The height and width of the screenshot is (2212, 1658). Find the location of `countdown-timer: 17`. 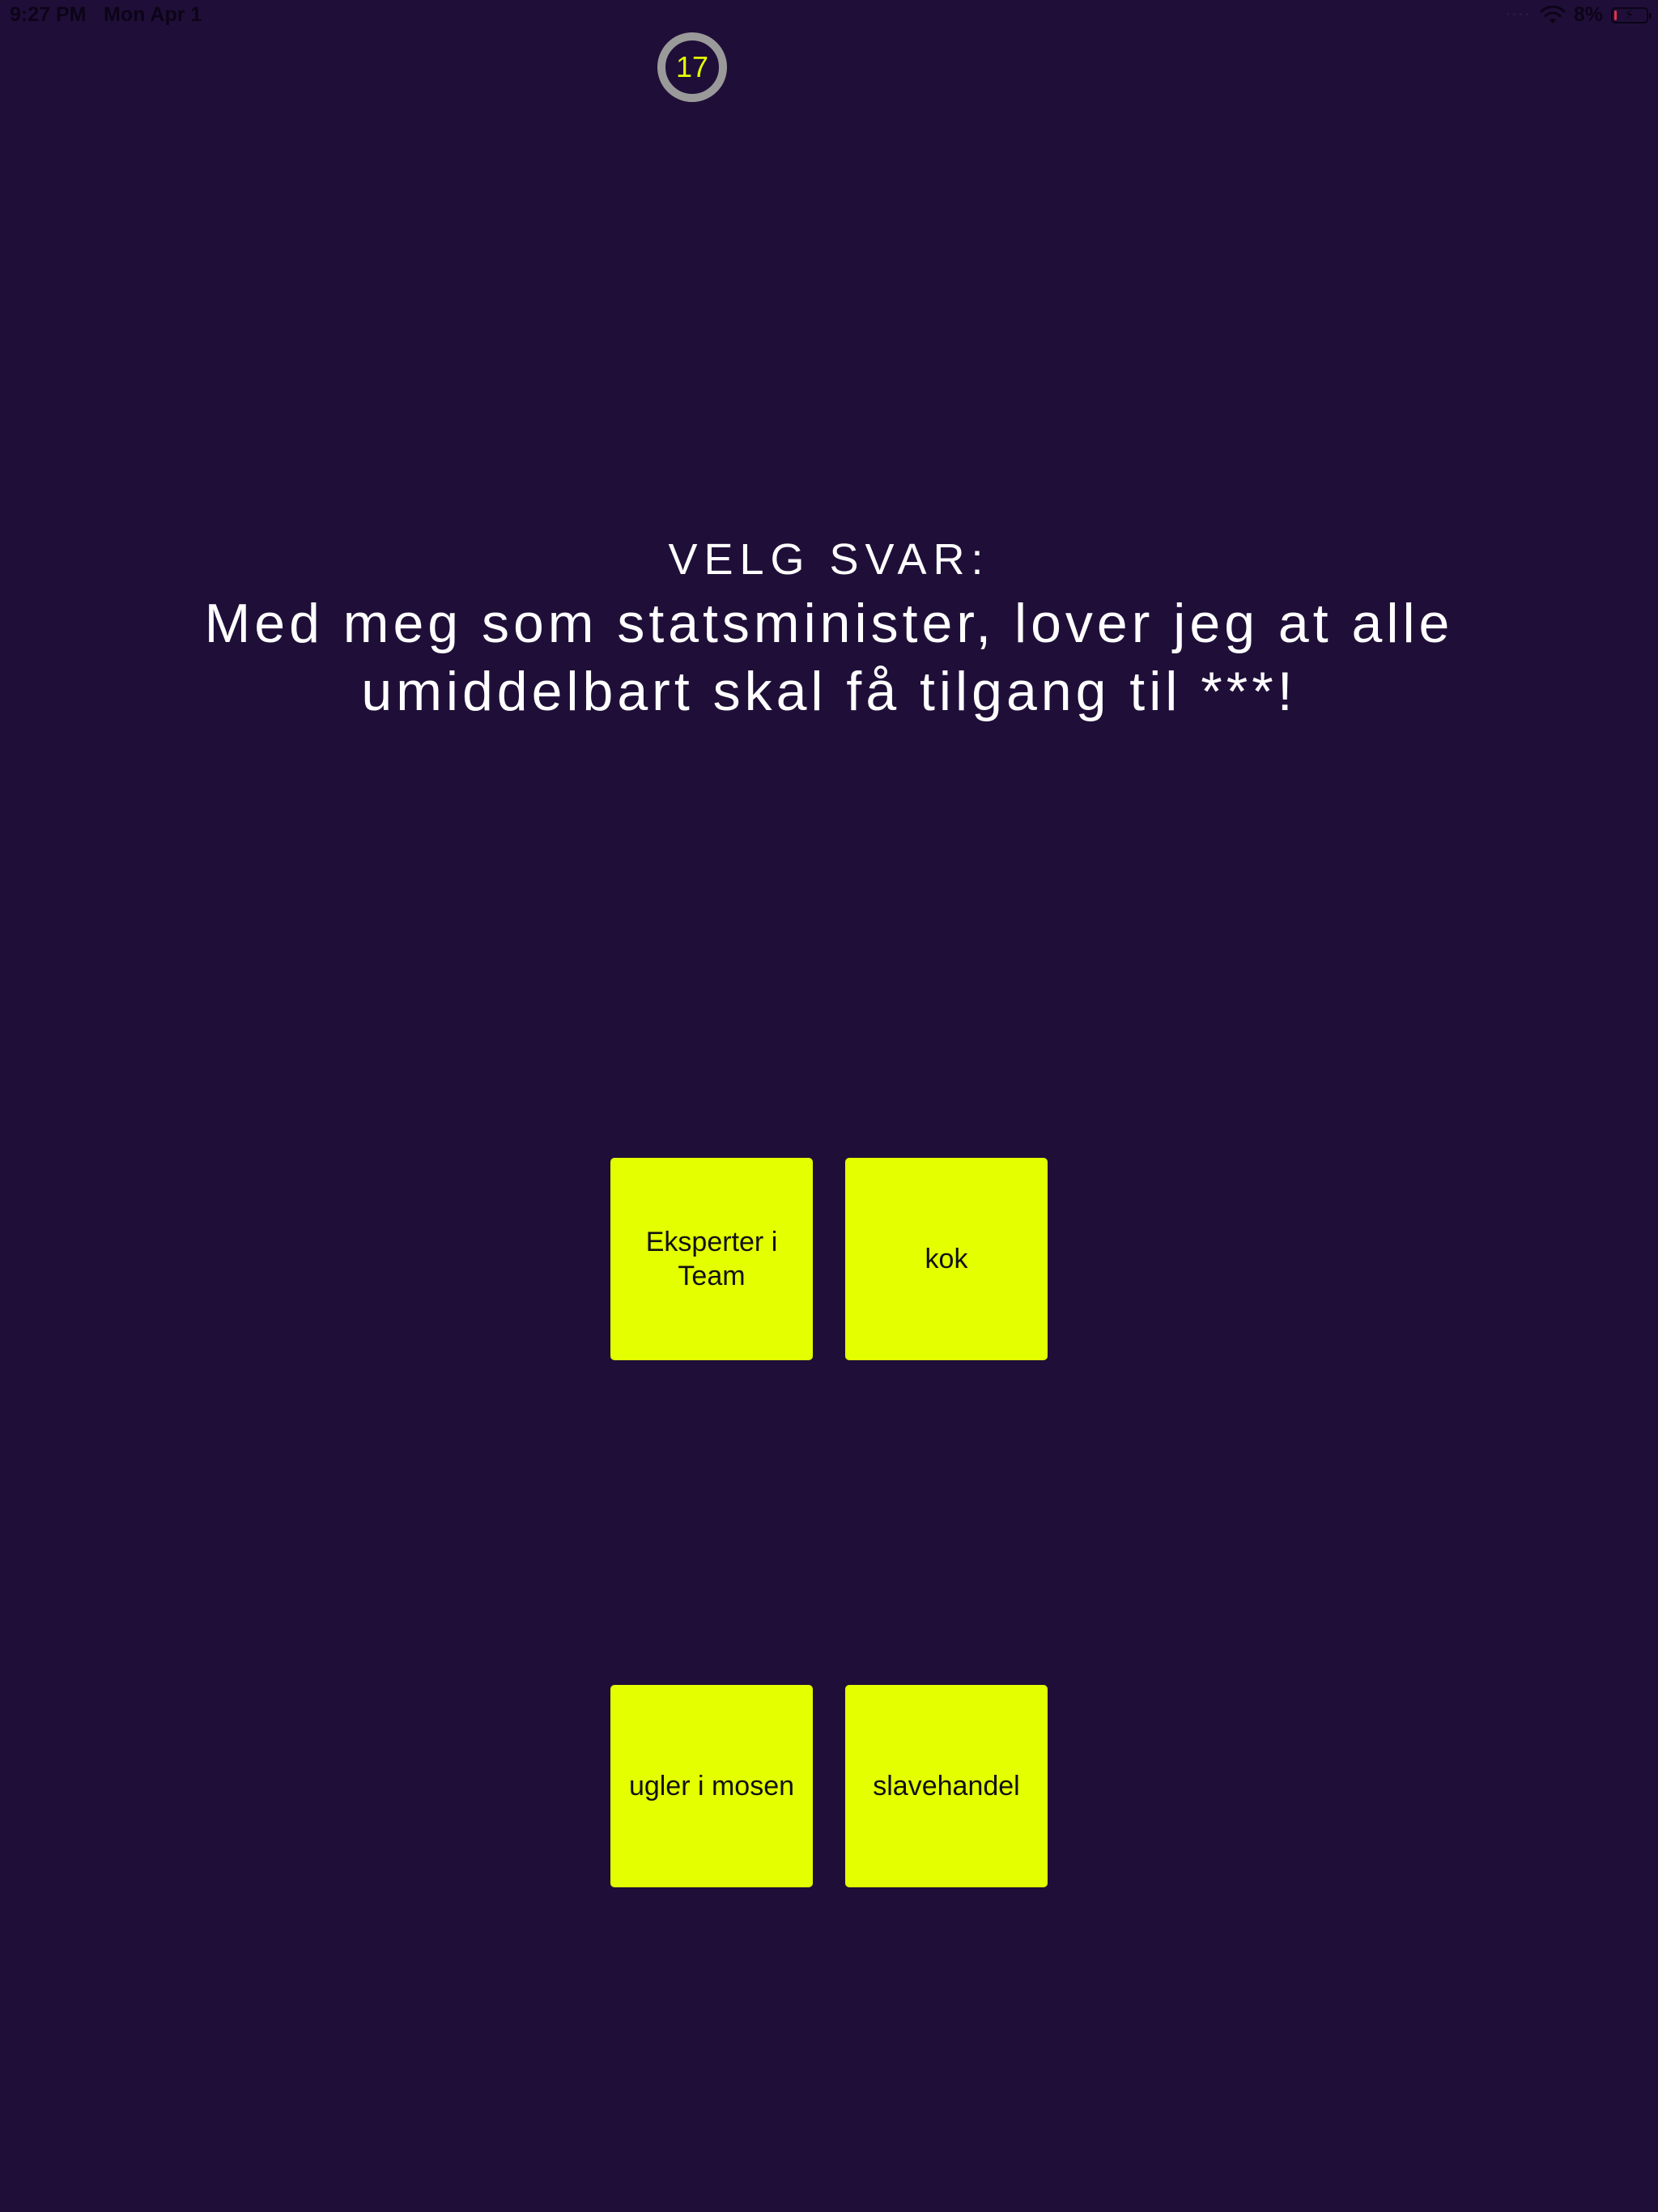

countdown-timer: 17 is located at coordinates (692, 67).